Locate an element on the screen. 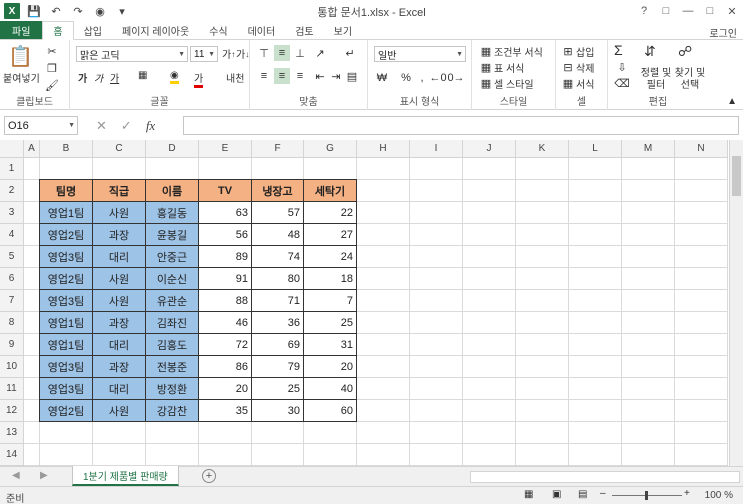  copy-icon: ❐ is located at coordinates (52, 68).